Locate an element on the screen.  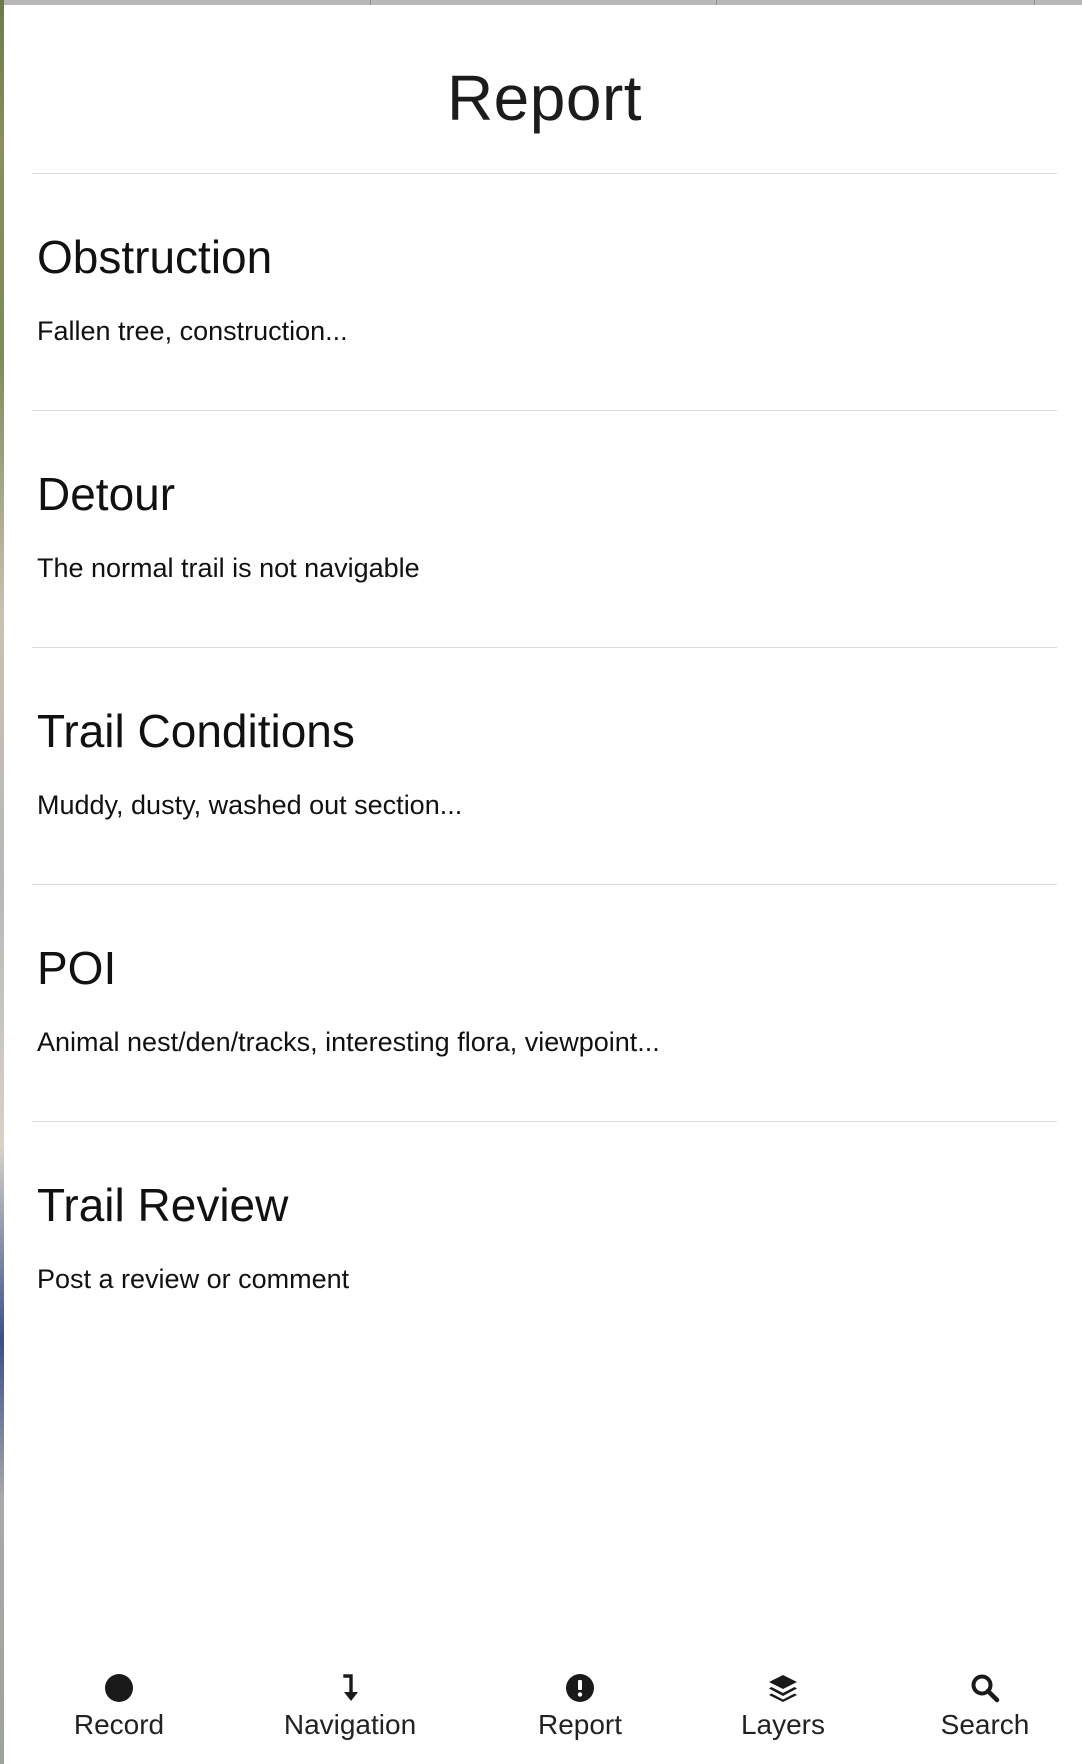
tab-label: Search is located at coordinates (985, 1724).